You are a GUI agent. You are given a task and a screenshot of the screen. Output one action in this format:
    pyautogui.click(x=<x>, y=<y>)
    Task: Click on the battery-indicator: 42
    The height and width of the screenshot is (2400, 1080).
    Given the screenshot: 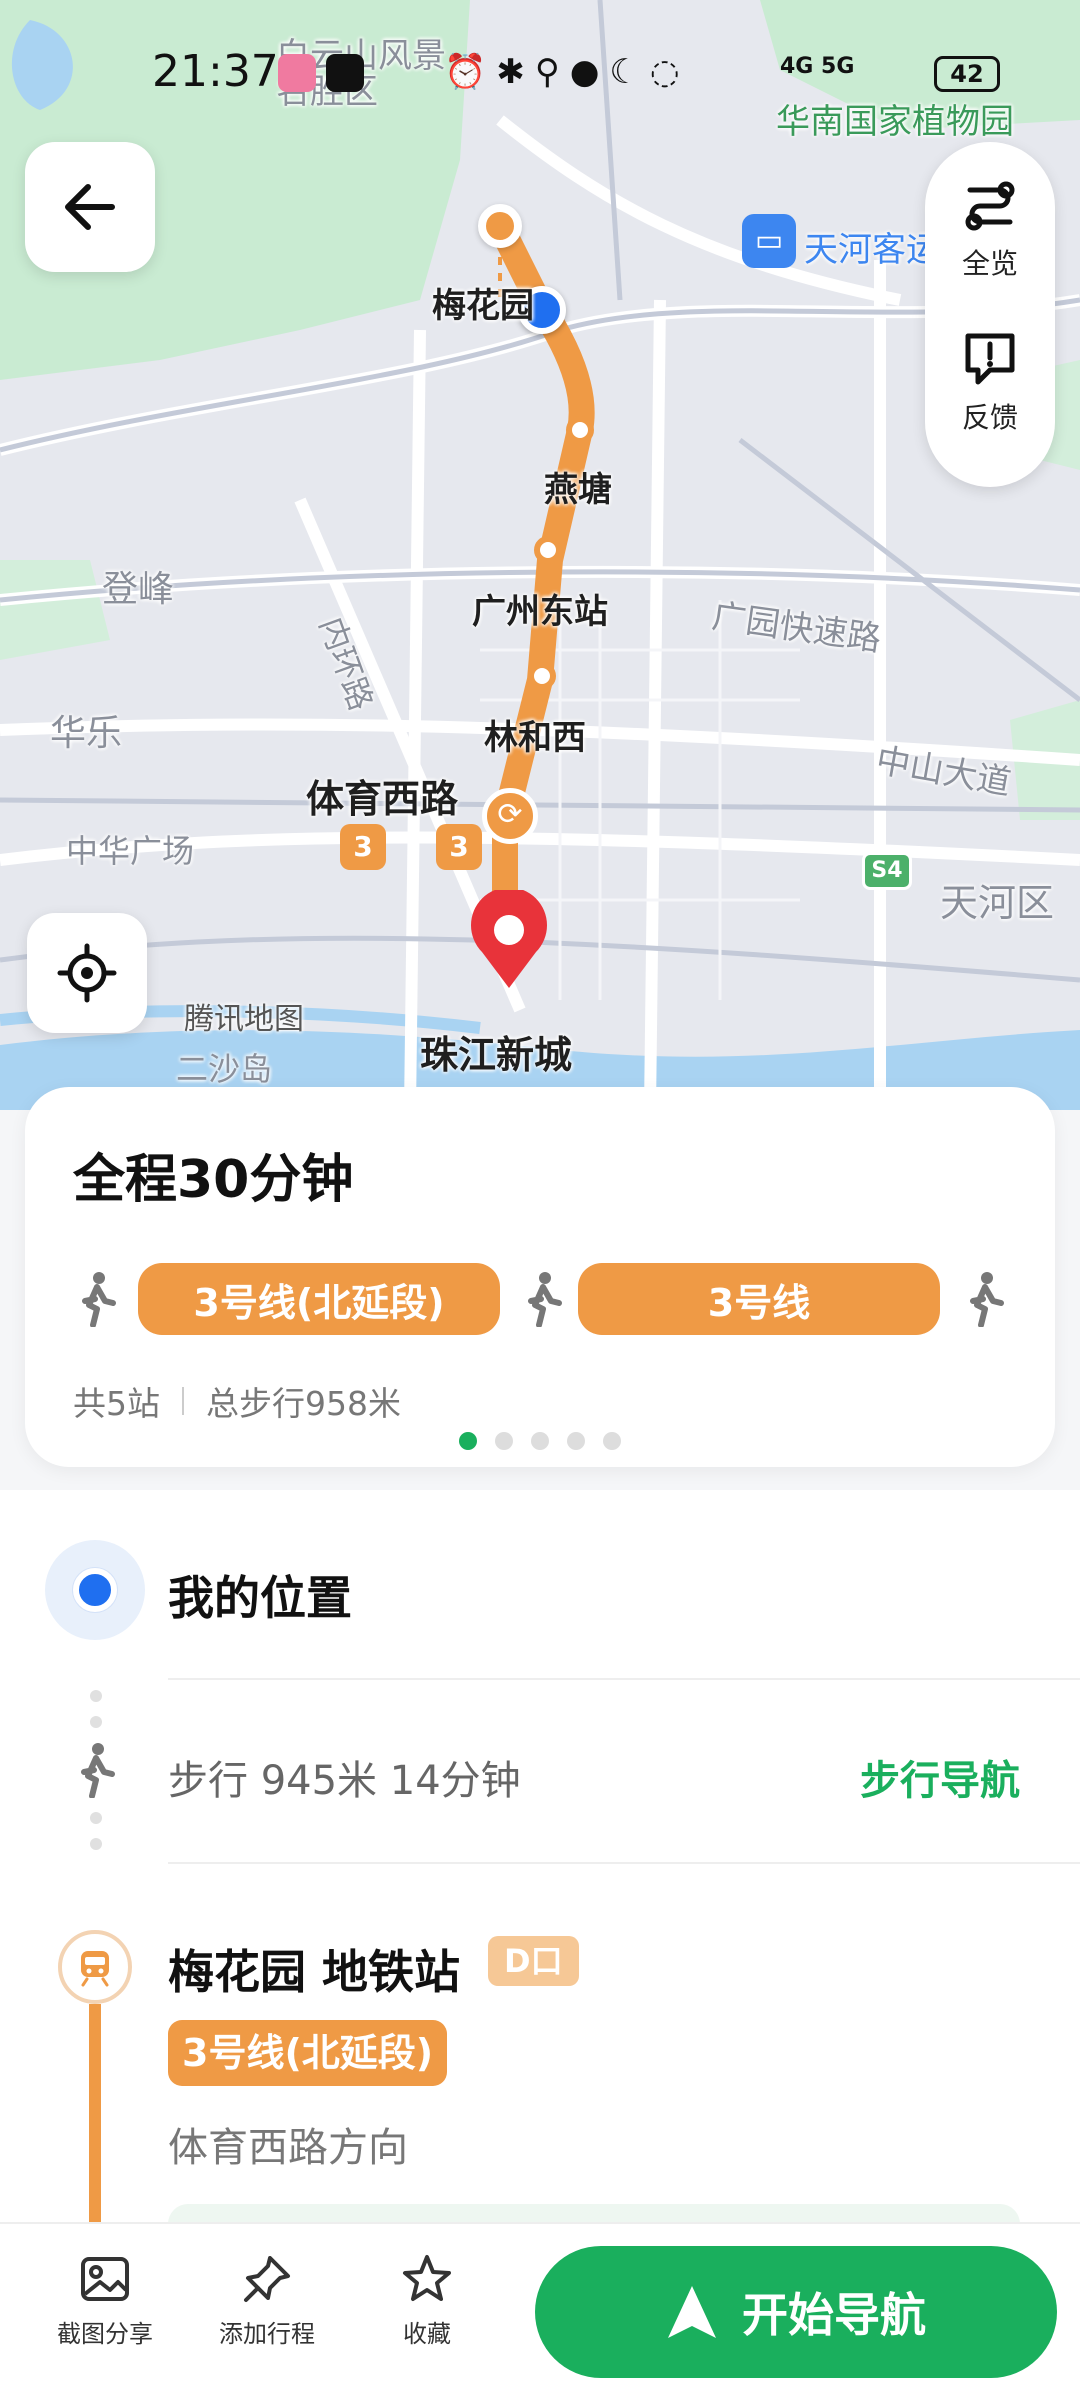 What is the action you would take?
    pyautogui.click(x=967, y=74)
    